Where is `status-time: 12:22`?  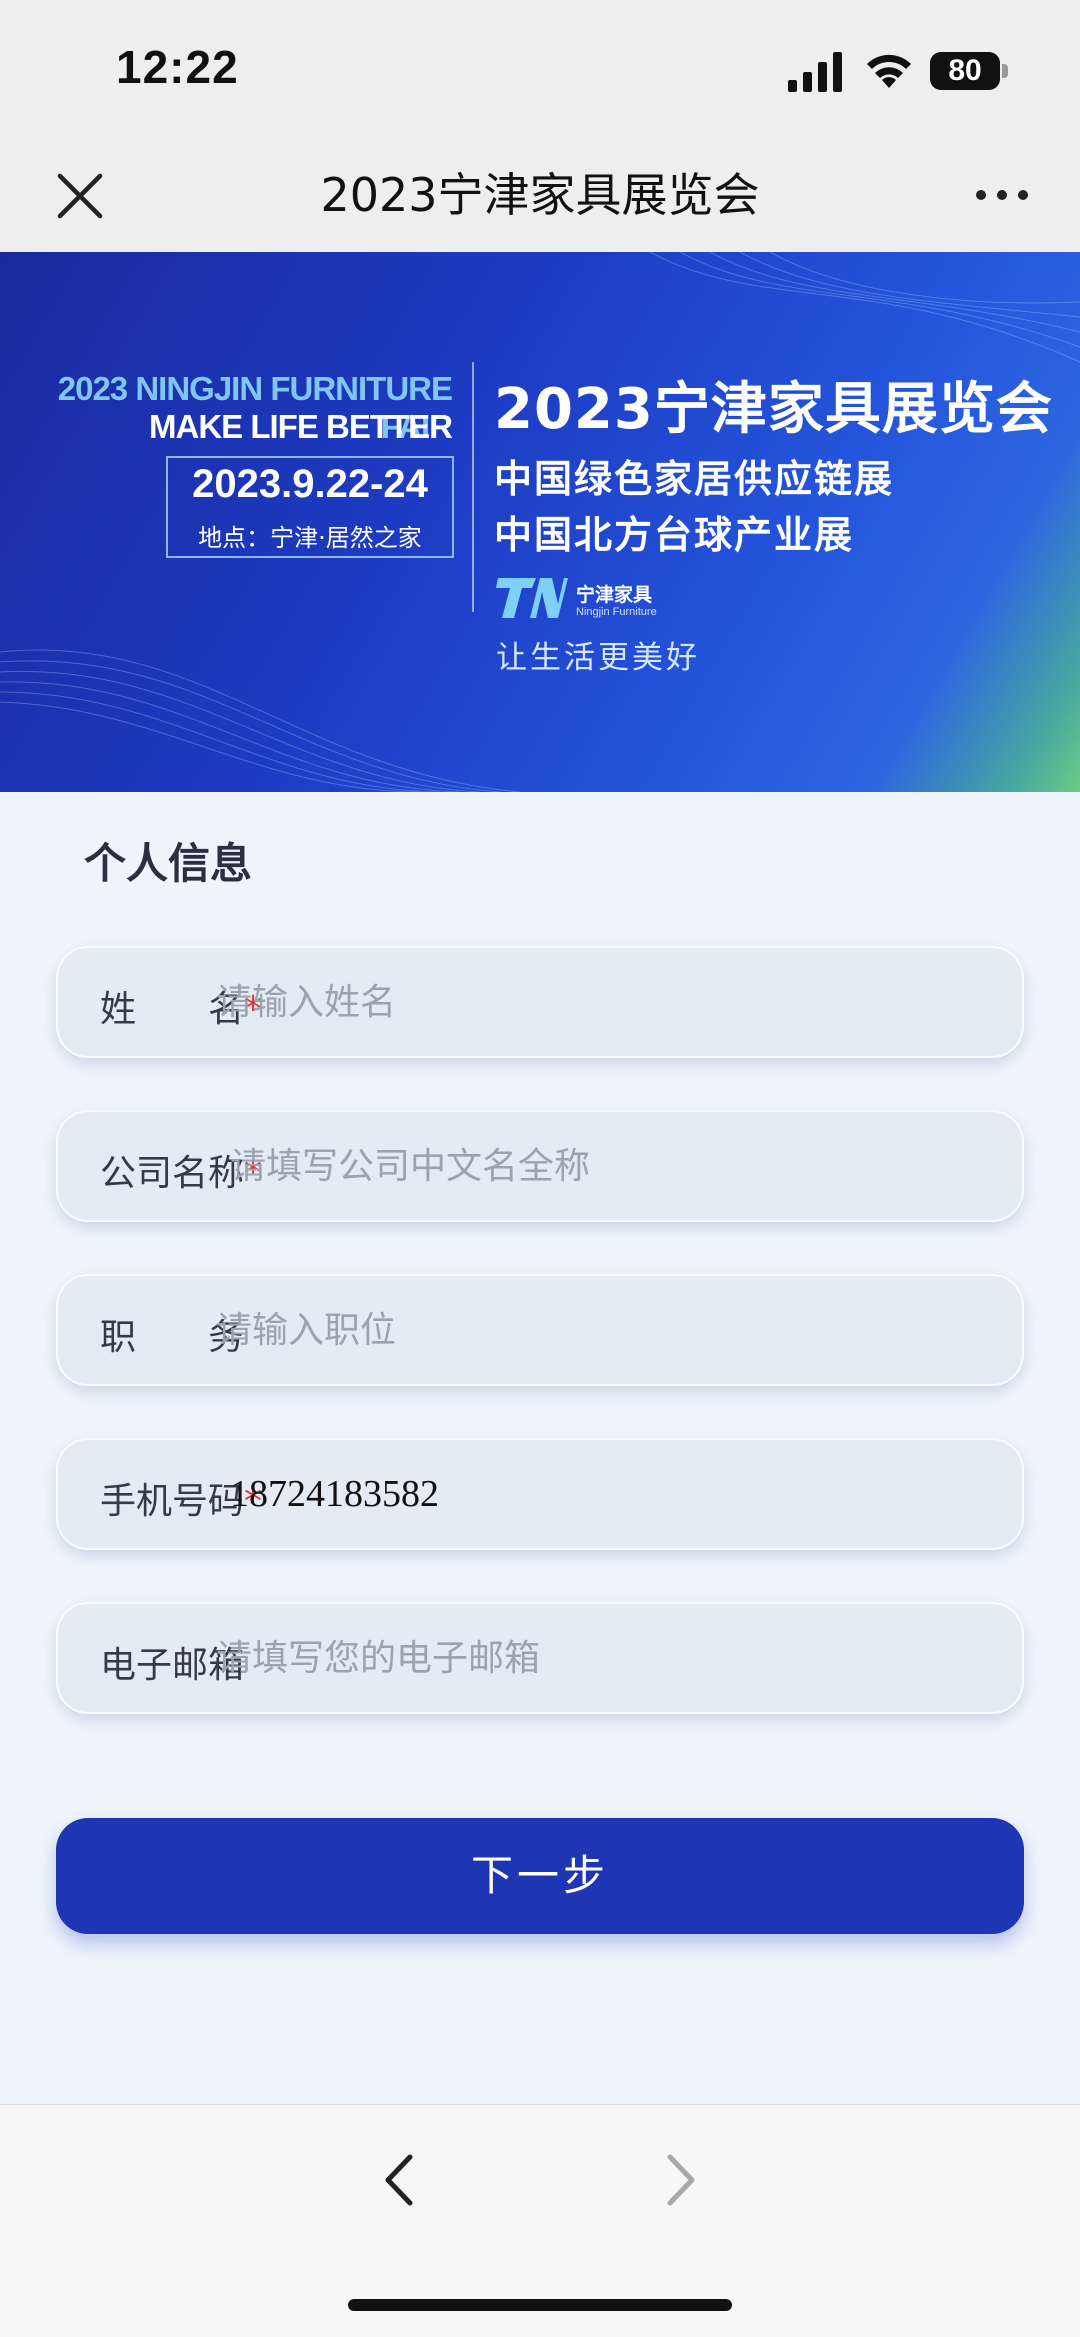 status-time: 12:22 is located at coordinates (177, 67).